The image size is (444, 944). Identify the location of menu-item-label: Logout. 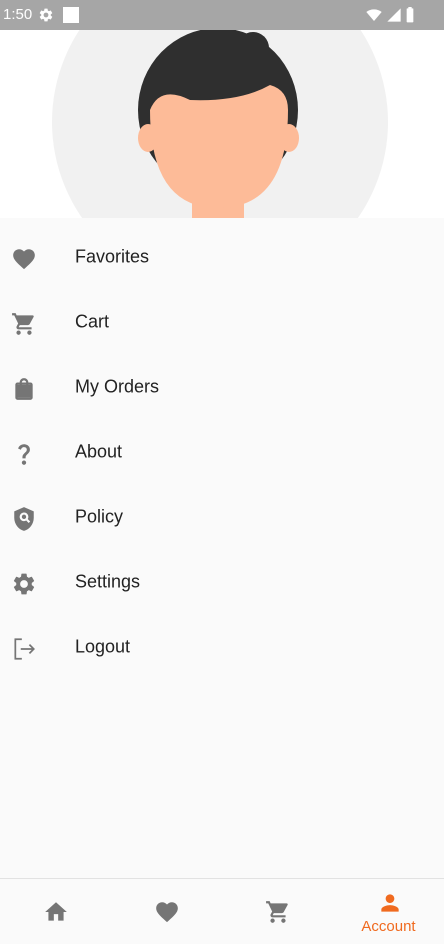
(103, 646).